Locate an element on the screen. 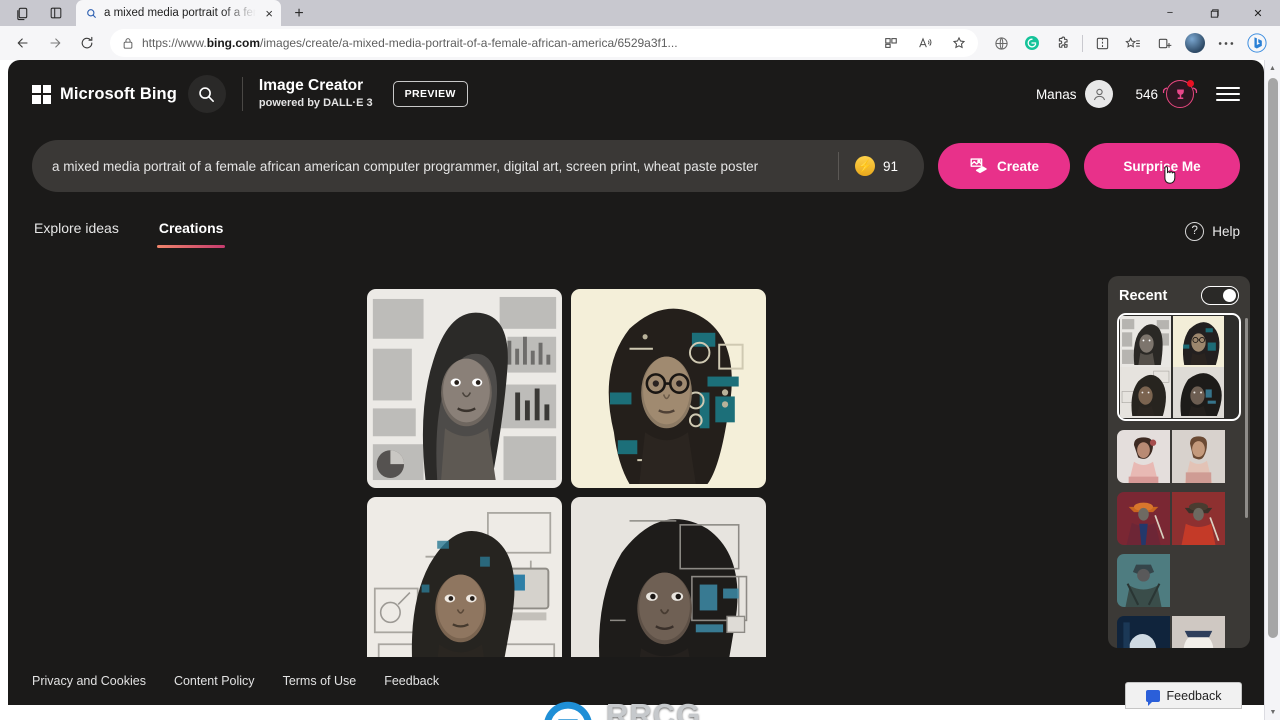 This screenshot has height=720, width=1280. hamburger-menu-icon is located at coordinates (1228, 94).